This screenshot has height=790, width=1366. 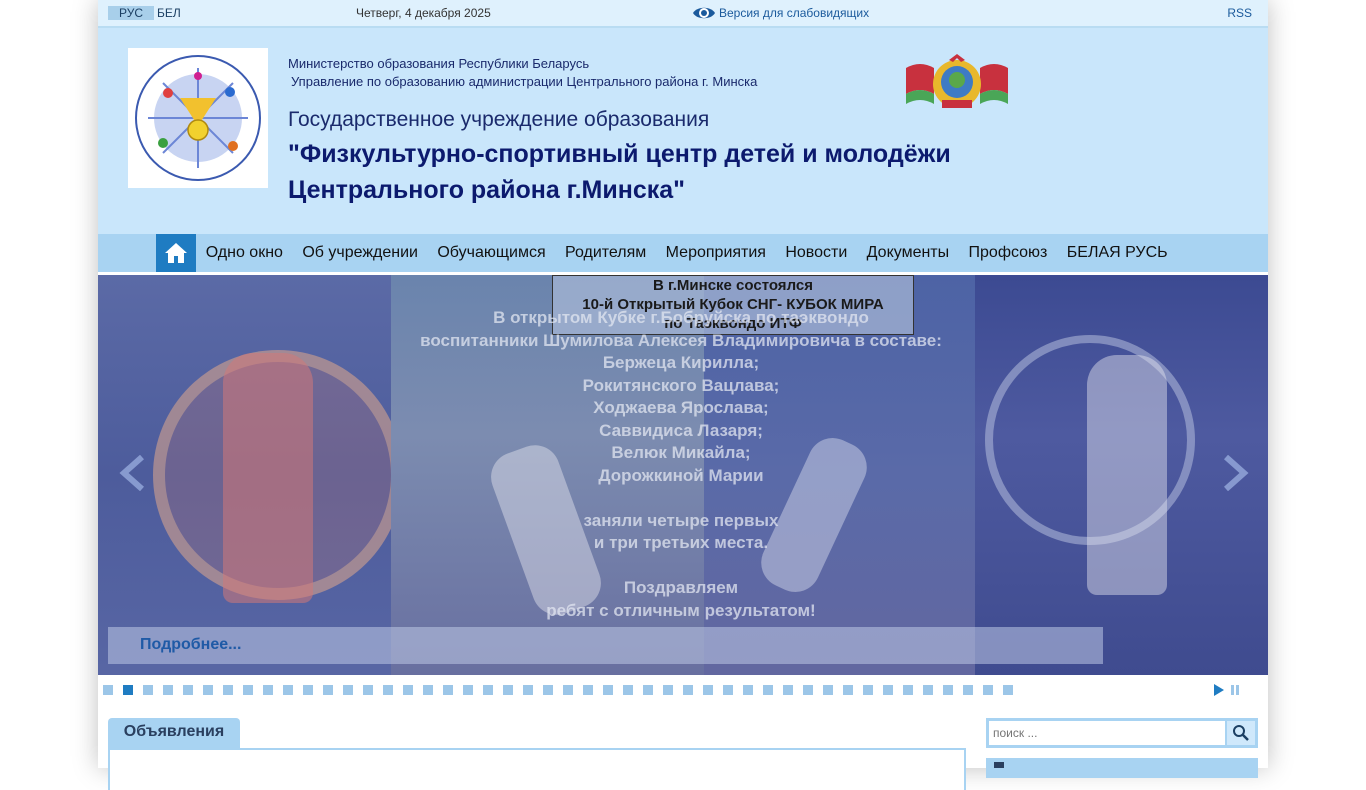 What do you see at coordinates (681, 452) in the screenshot?
I see `overlay-line: Велюк Микайла;` at bounding box center [681, 452].